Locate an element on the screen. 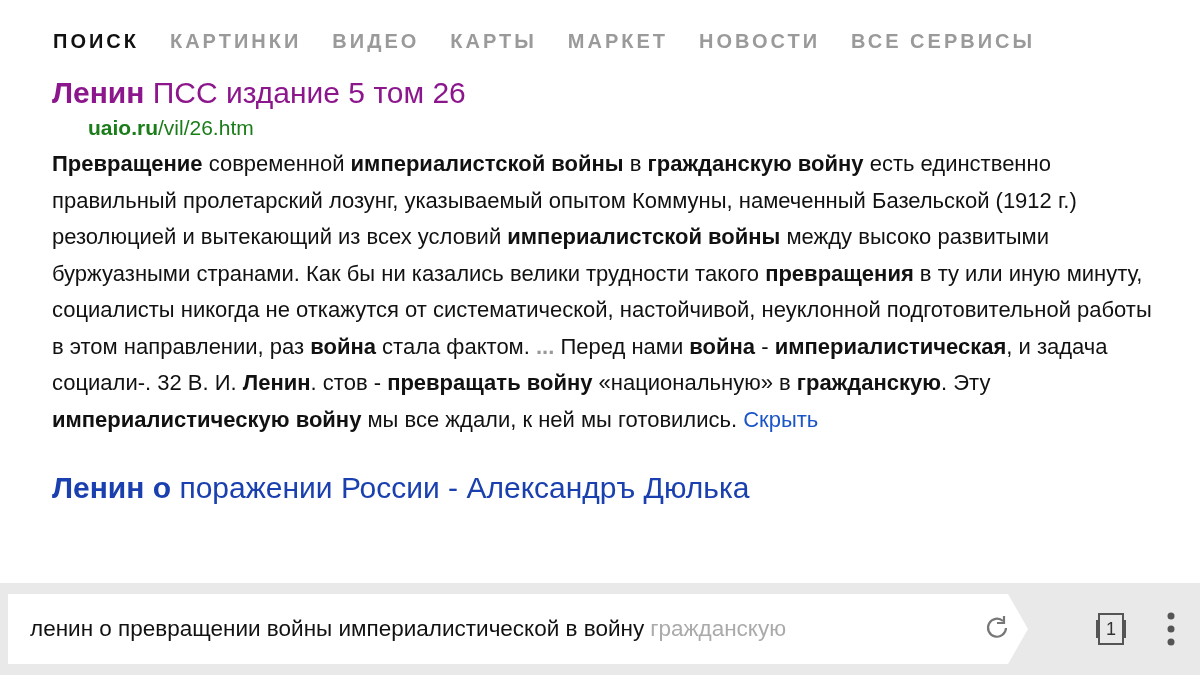  hide-link: Скрыть is located at coordinates (781, 419).